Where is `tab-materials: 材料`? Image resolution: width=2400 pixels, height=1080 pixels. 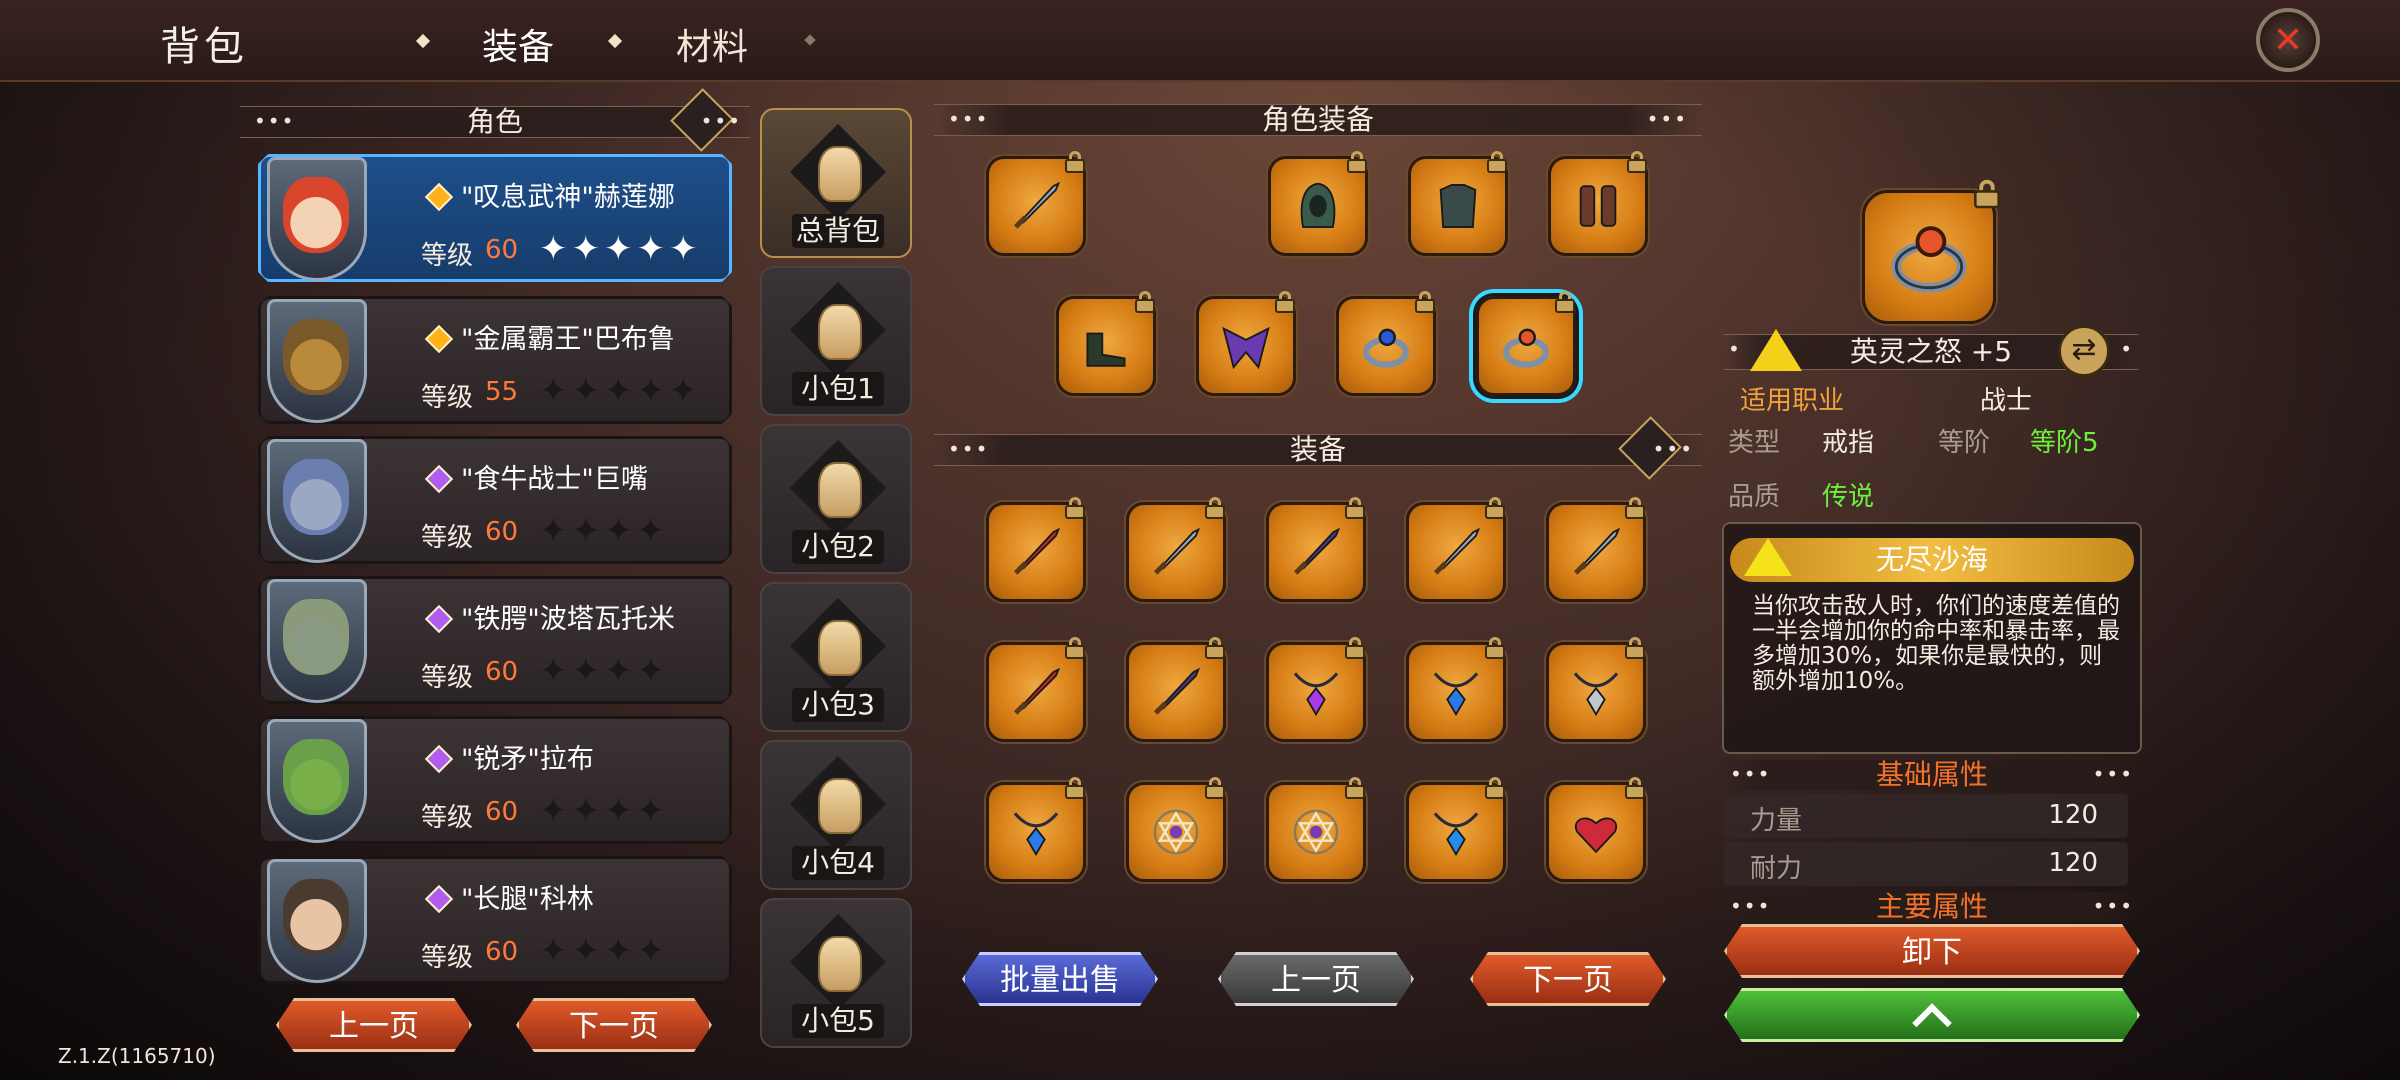
tab-materials: 材料 is located at coordinates (712, 44).